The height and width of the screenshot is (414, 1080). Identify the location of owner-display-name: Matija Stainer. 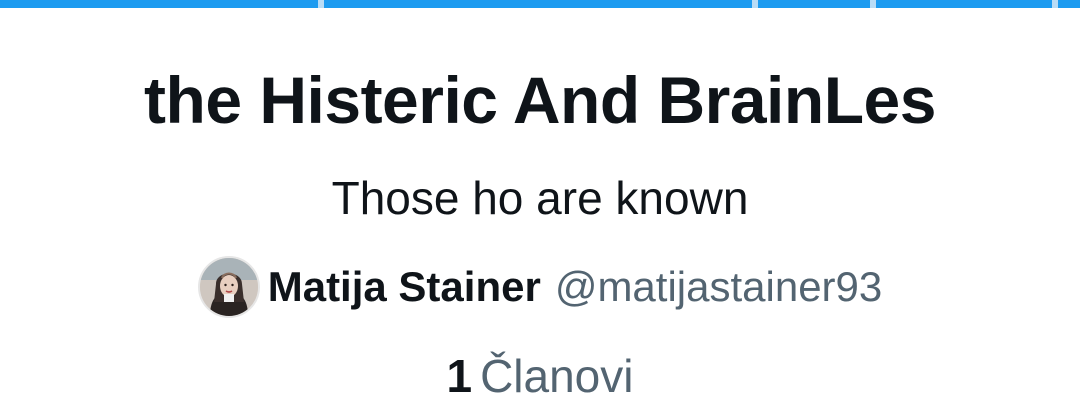
(404, 287).